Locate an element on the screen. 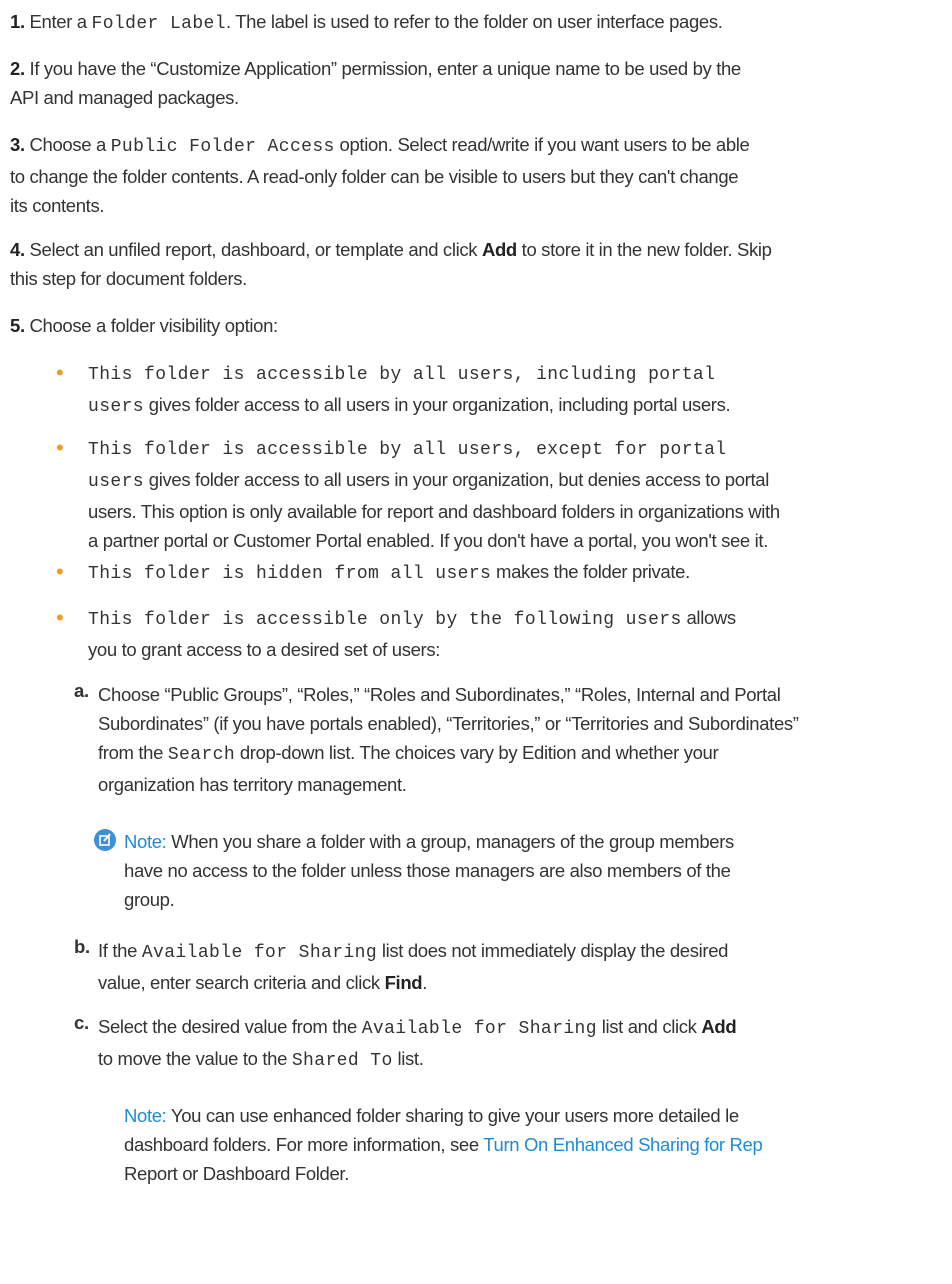 The image size is (952, 1284). step-5: 5. Choose a folder visibility option: is located at coordinates (481, 325).